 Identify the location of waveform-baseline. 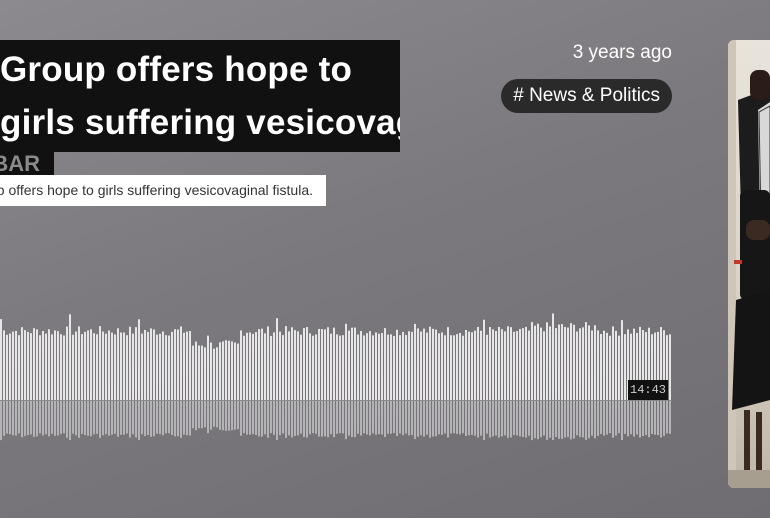
(336, 400).